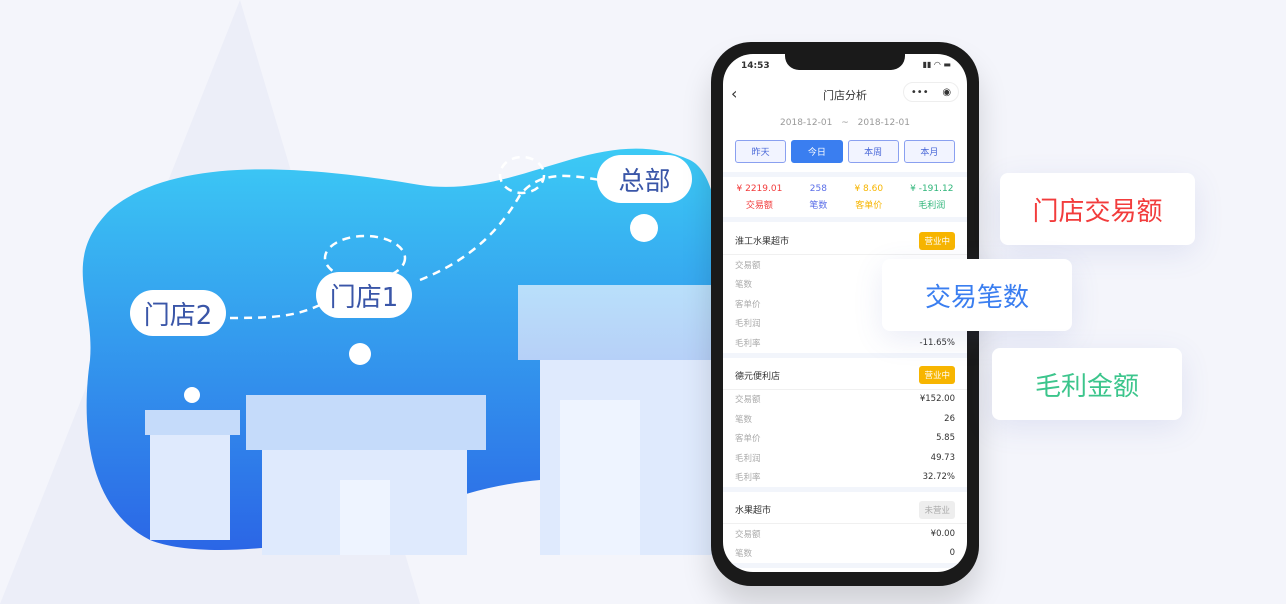 The image size is (1286, 604). I want to click on store-header: 水果超市 未营业, so click(845, 510).